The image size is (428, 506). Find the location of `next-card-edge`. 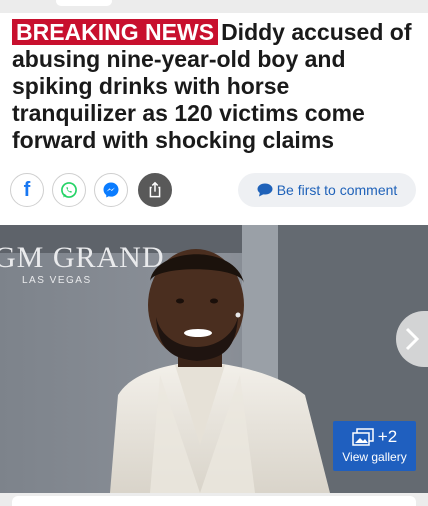

next-card-edge is located at coordinates (214, 501).